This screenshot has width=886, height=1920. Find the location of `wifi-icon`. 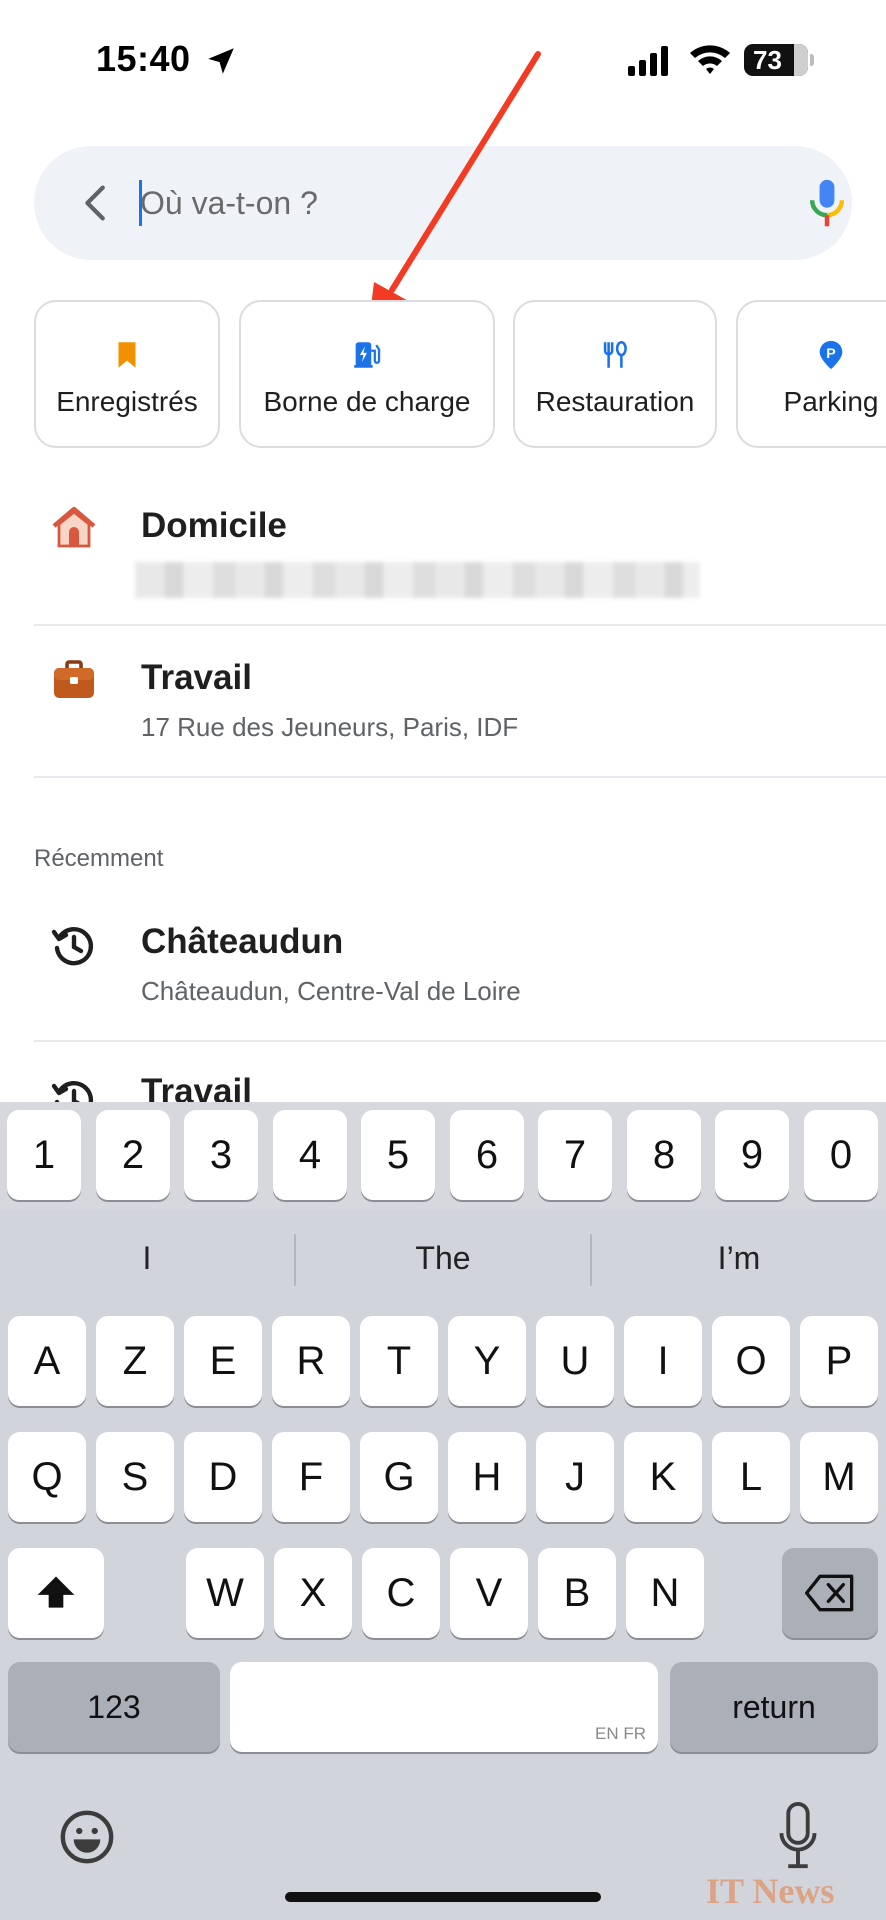

wifi-icon is located at coordinates (710, 59).